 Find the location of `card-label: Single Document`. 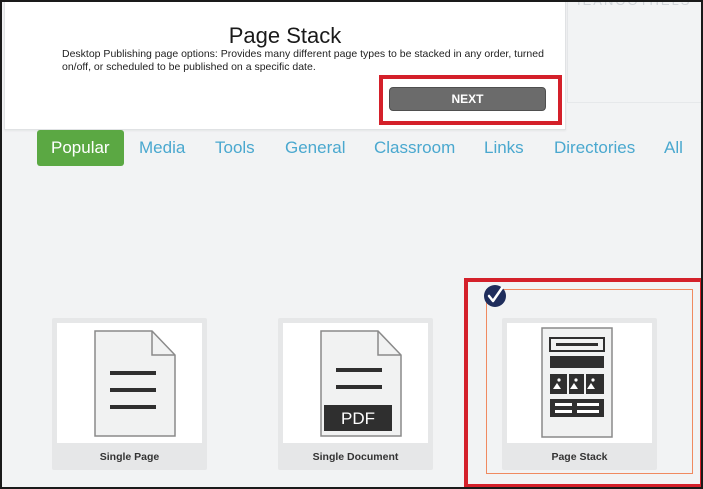

card-label: Single Document is located at coordinates (355, 457).